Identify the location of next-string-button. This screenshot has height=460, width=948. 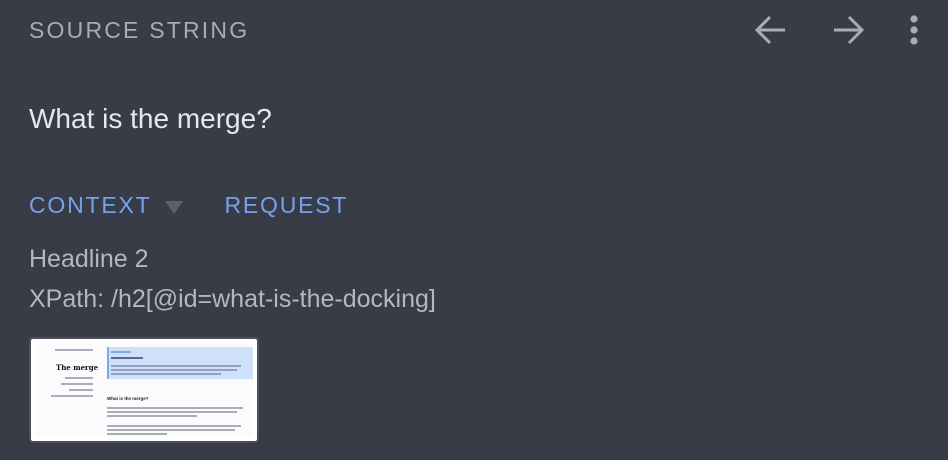
(848, 30).